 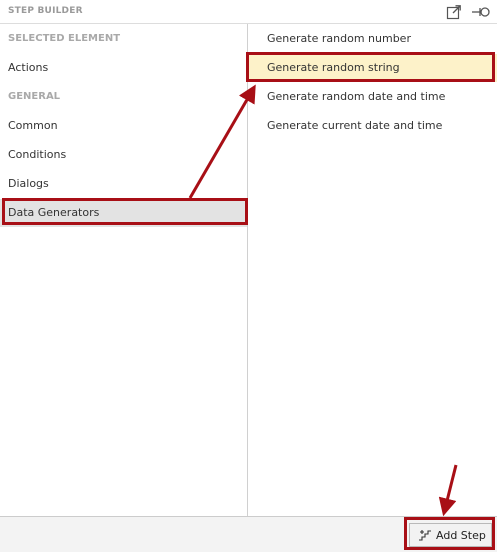 I want to click on generator-item-random-date-time: Generate random date and time, so click(x=373, y=97).